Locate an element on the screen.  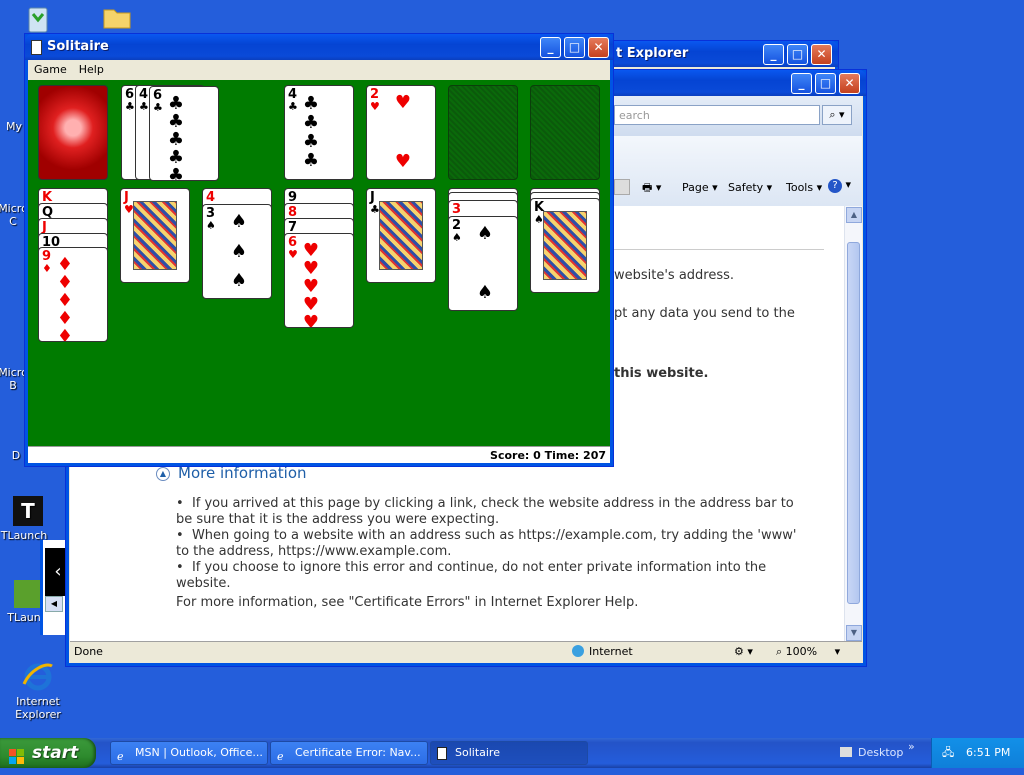
safety-menu: Safety ▾ is located at coordinates (750, 187).